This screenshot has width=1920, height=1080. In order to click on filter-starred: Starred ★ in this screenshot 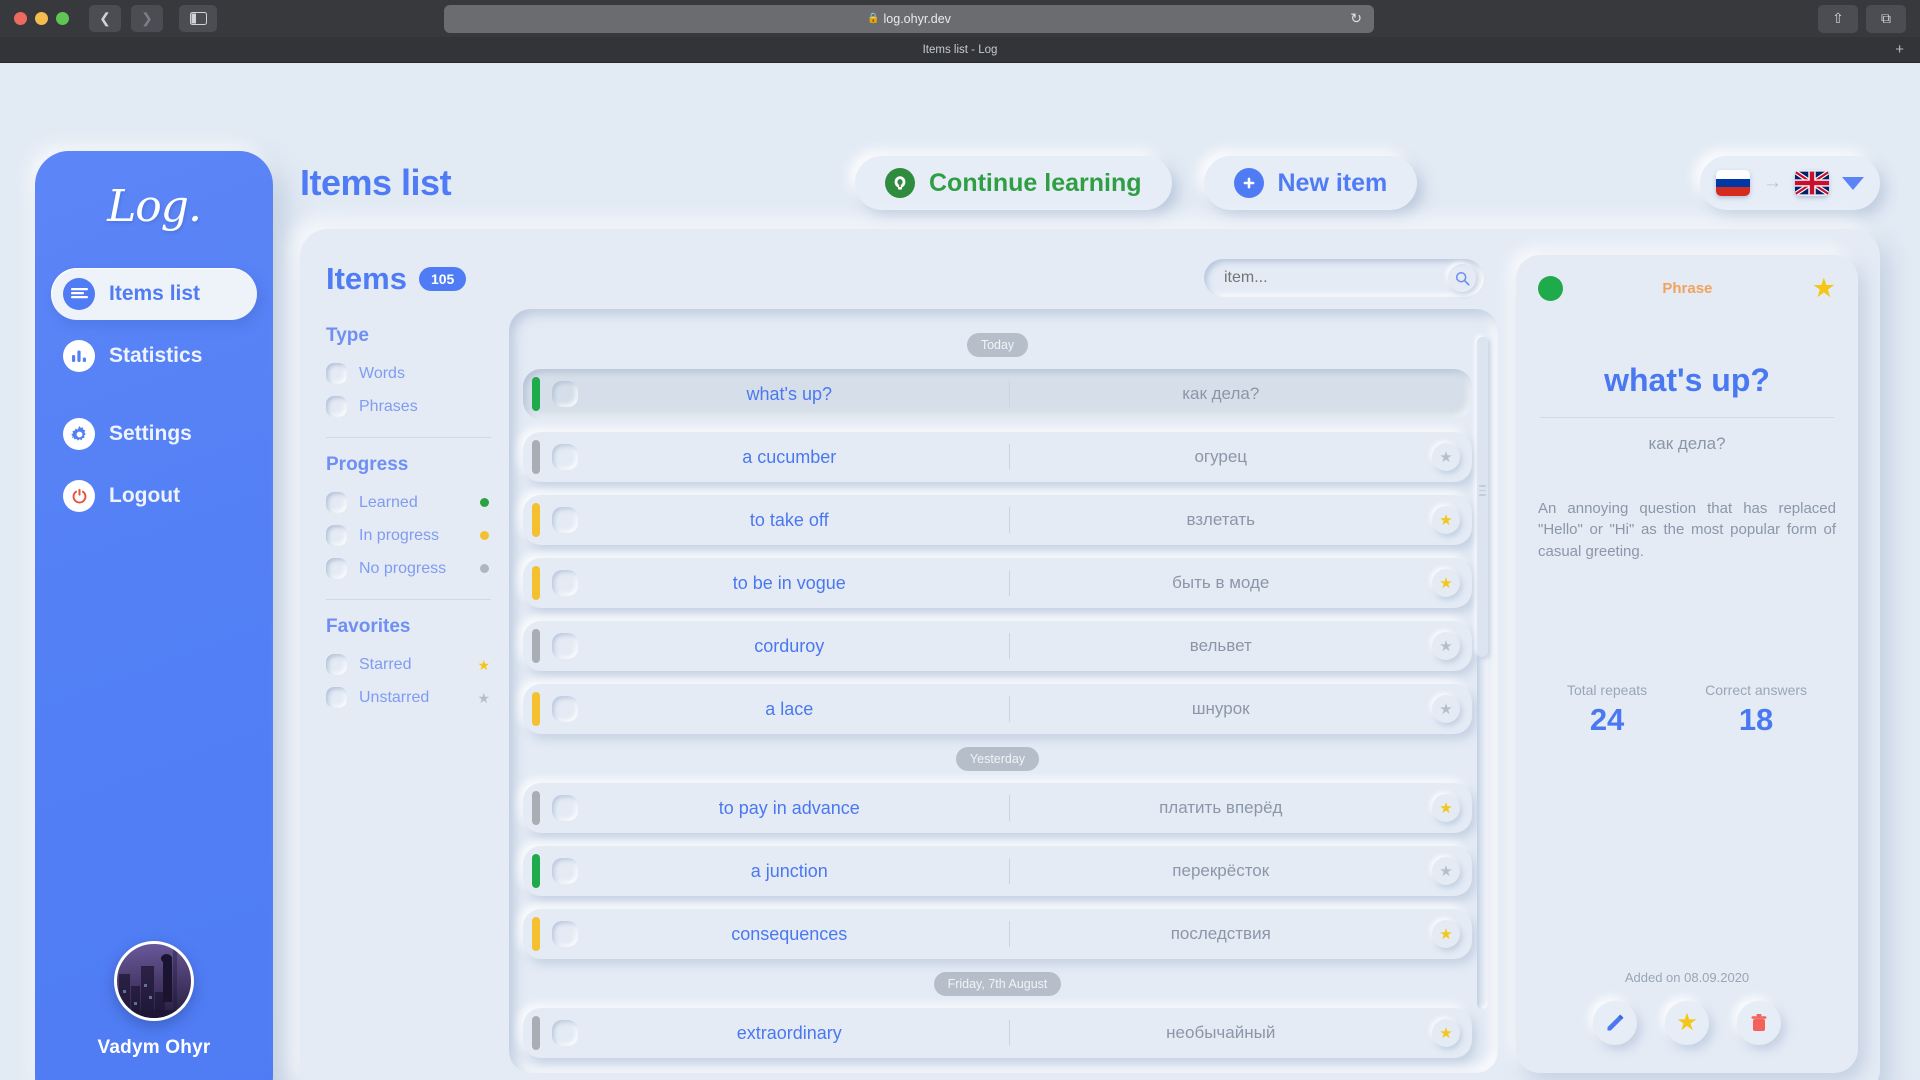, I will do `click(408, 664)`.